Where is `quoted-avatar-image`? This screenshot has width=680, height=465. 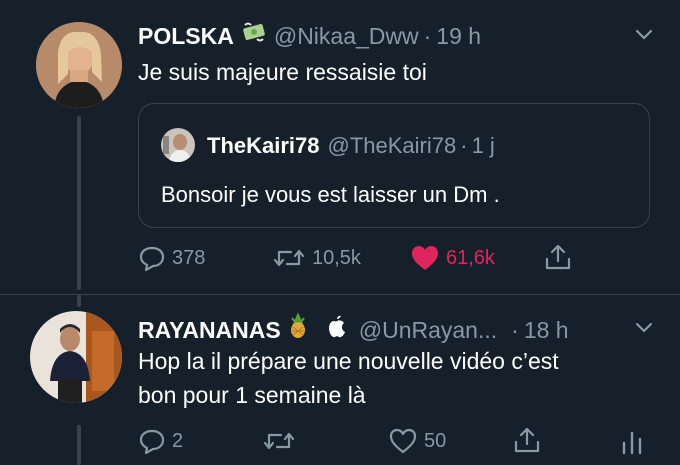 quoted-avatar-image is located at coordinates (178, 145).